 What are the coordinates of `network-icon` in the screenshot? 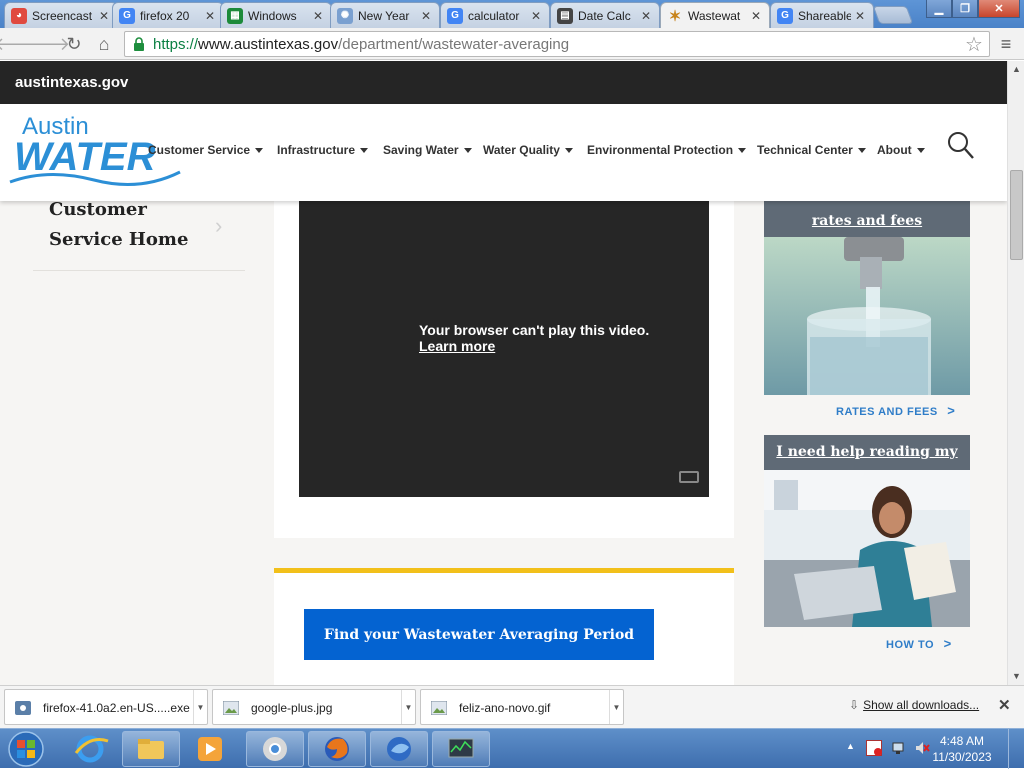 It's located at (899, 748).